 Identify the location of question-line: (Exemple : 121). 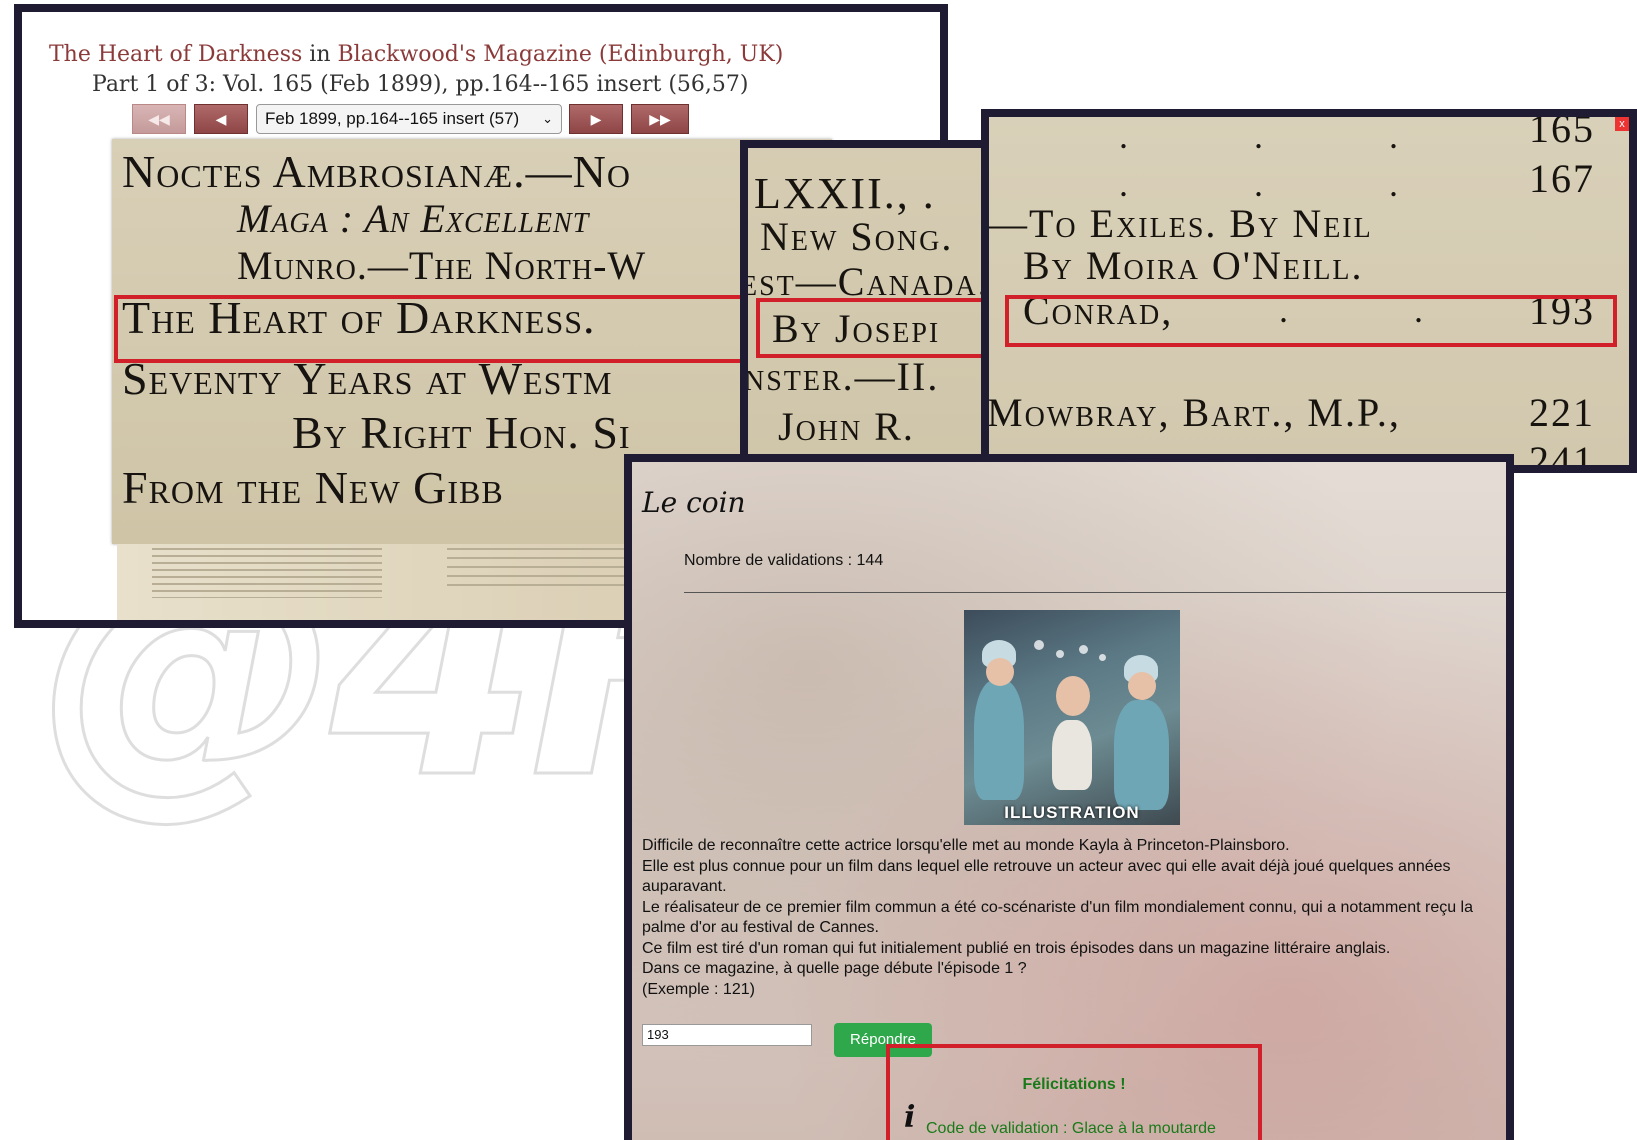
(698, 989).